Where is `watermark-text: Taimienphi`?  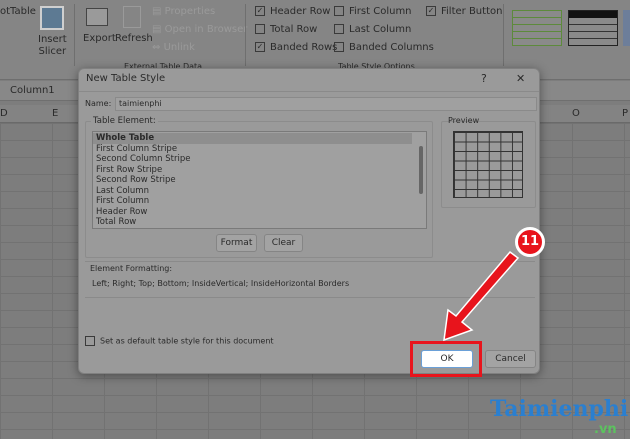
watermark-text: Taimienphi is located at coordinates (559, 409).